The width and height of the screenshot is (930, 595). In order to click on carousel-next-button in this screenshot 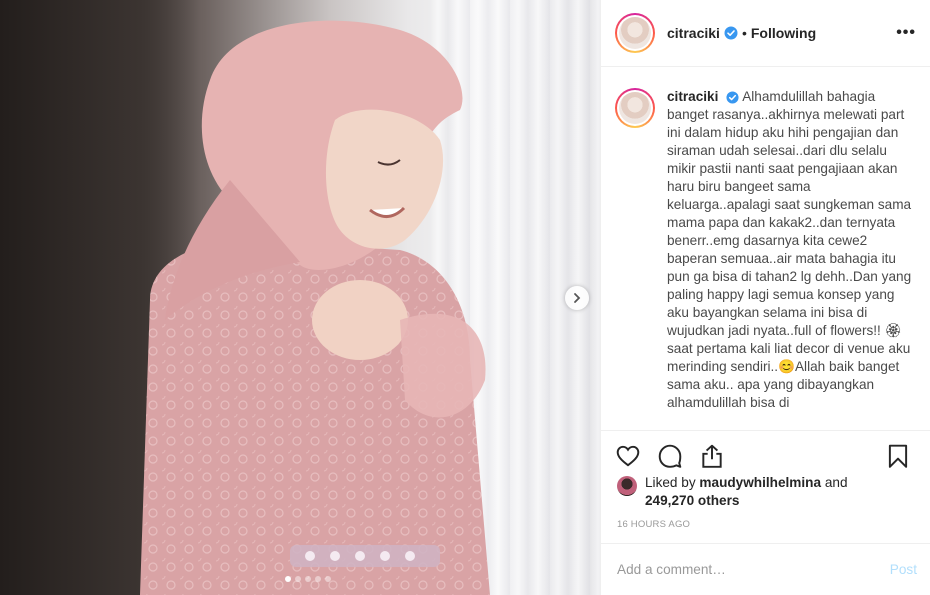, I will do `click(577, 298)`.